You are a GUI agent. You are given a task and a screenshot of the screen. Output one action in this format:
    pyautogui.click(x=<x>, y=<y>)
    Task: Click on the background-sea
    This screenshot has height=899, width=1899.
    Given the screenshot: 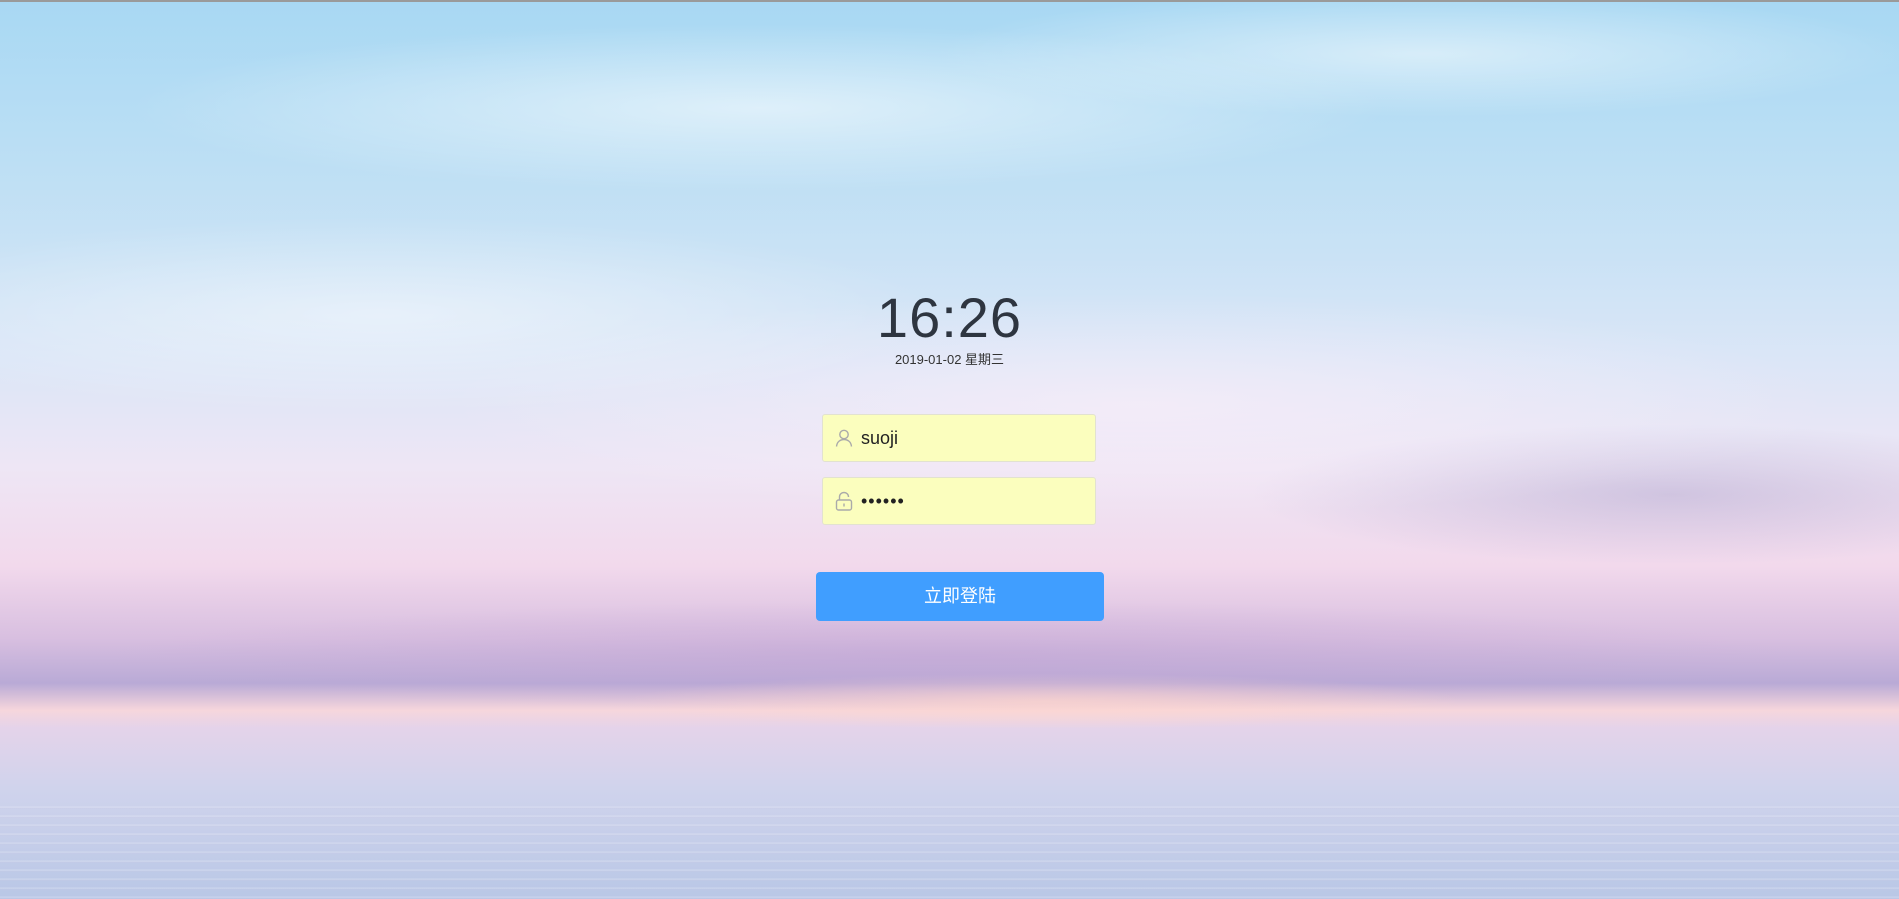 What is the action you would take?
    pyautogui.click(x=949, y=849)
    